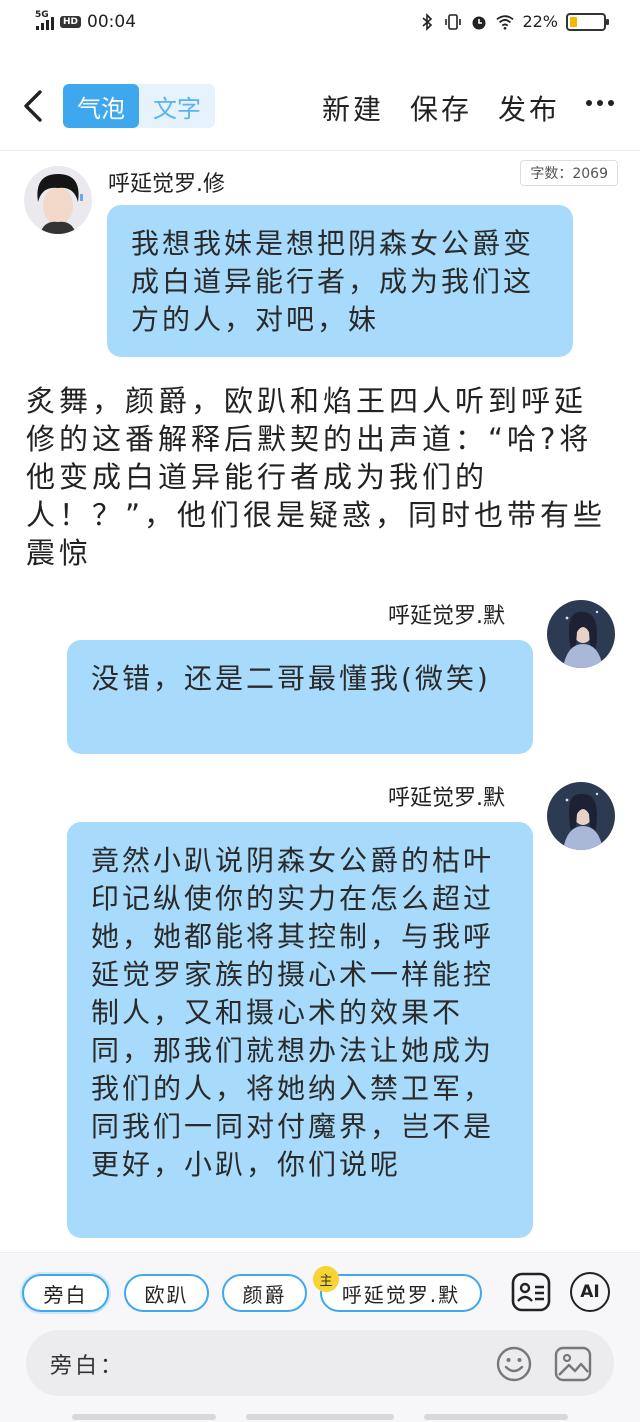 The width and height of the screenshot is (640, 1422). I want to click on mode-switch: 气泡 文字, so click(139, 106).